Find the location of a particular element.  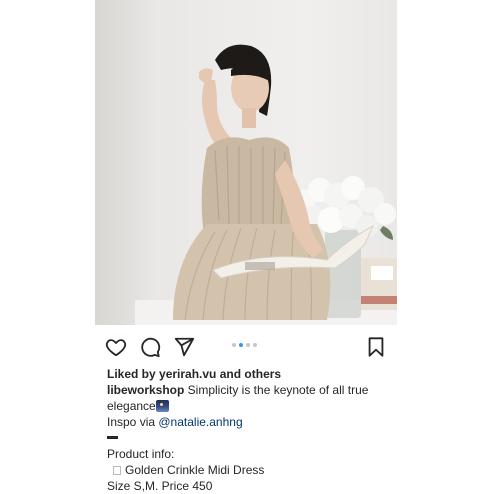

liked-by-user-link: yerirah.vu is located at coordinates (187, 374).